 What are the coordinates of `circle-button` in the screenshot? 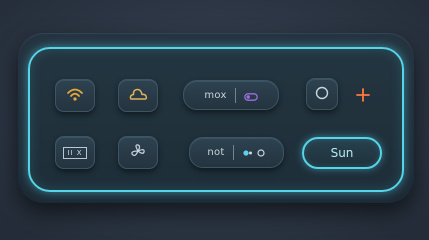 It's located at (322, 94).